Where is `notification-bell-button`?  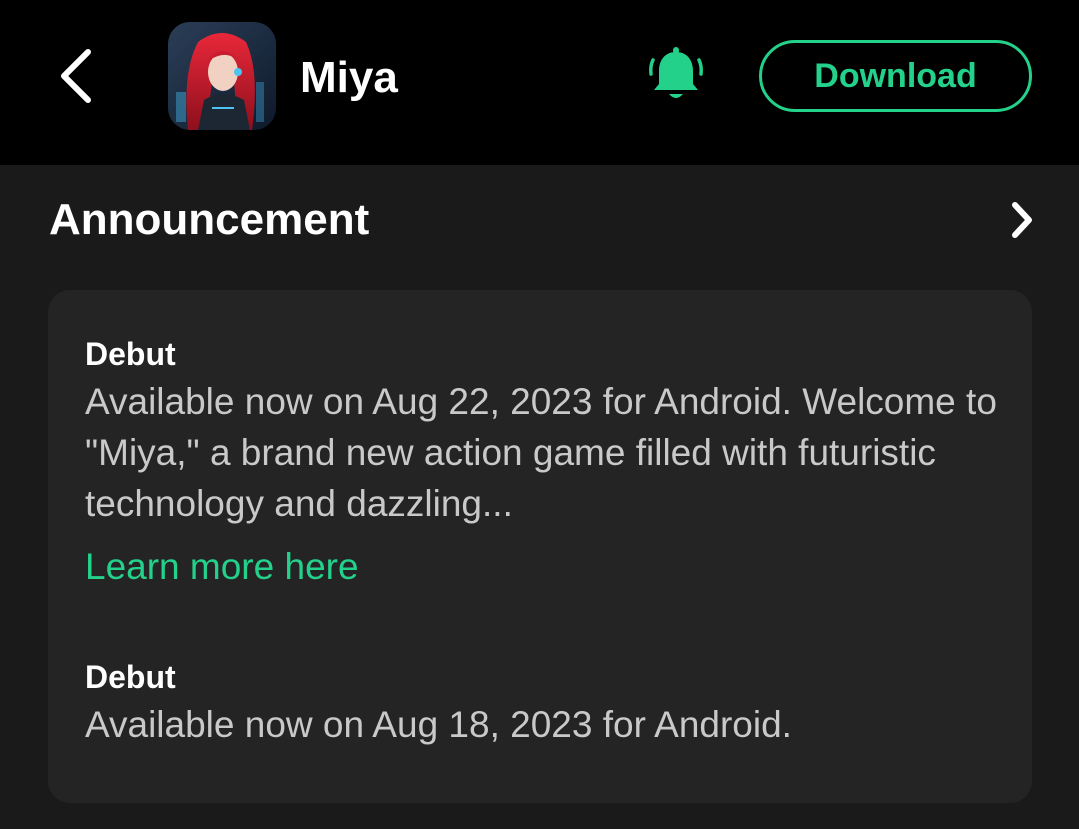 notification-bell-button is located at coordinates (676, 76).